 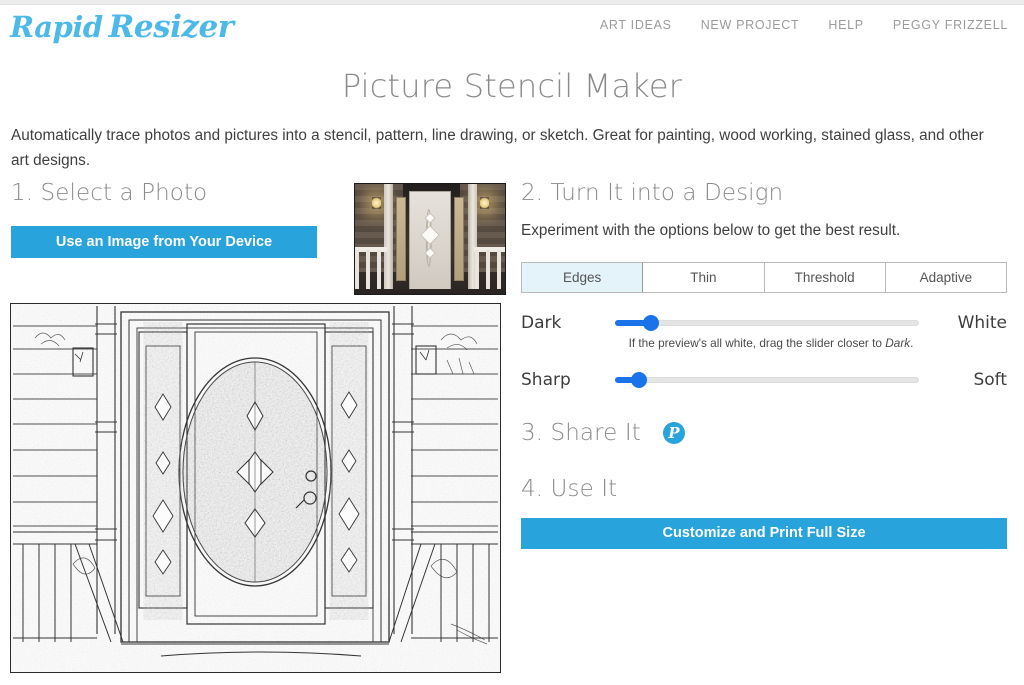 What do you see at coordinates (673, 433) in the screenshot?
I see `pinterest-icon: P` at bounding box center [673, 433].